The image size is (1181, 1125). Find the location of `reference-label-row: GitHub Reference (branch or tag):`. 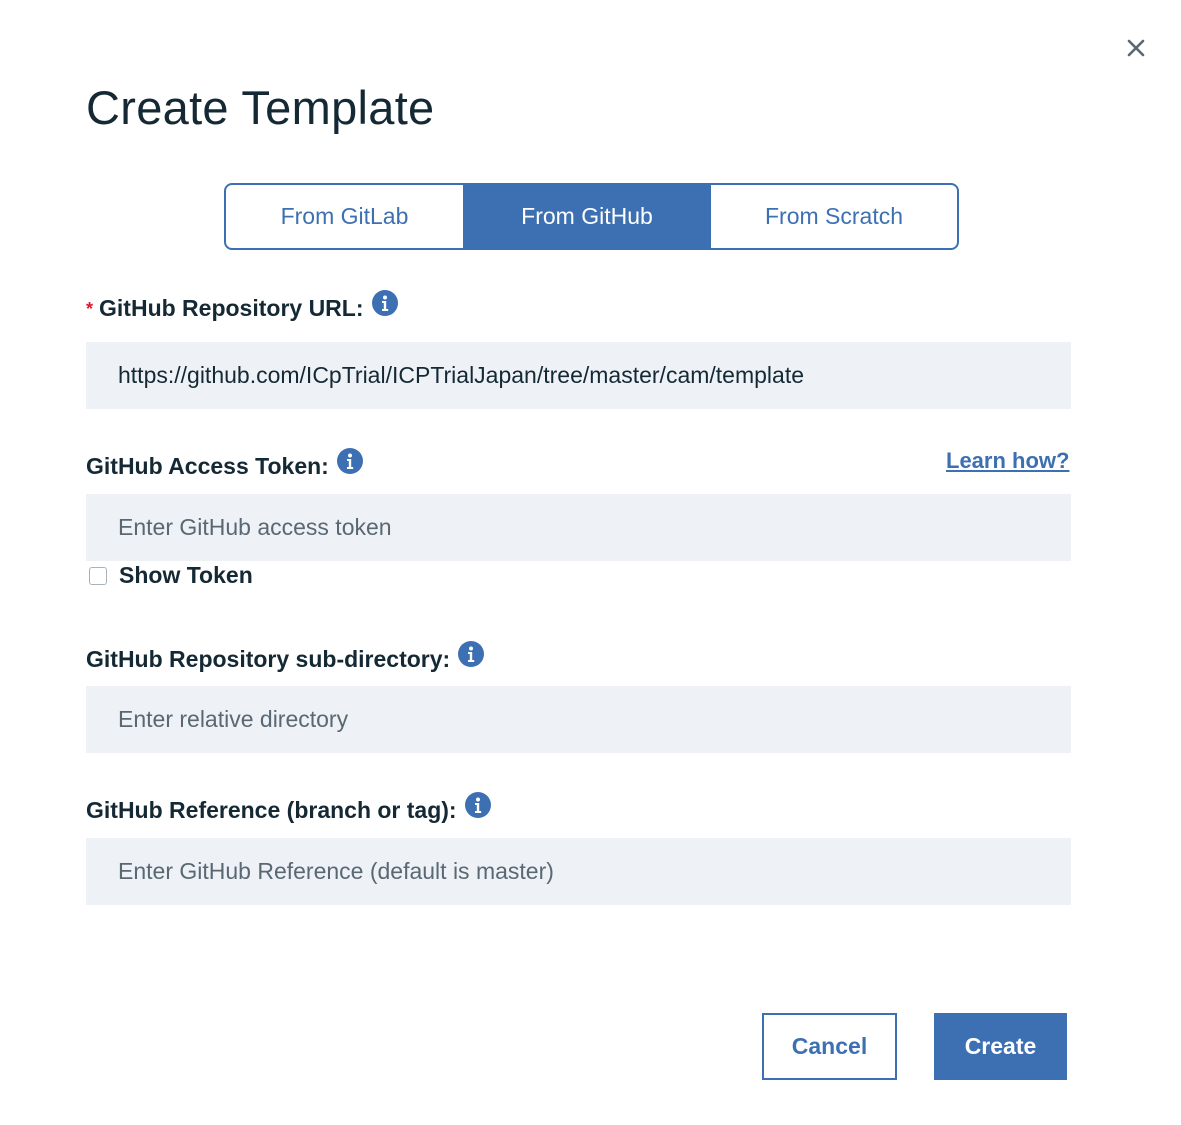

reference-label-row: GitHub Reference (branch or tag): is located at coordinates (288, 807).